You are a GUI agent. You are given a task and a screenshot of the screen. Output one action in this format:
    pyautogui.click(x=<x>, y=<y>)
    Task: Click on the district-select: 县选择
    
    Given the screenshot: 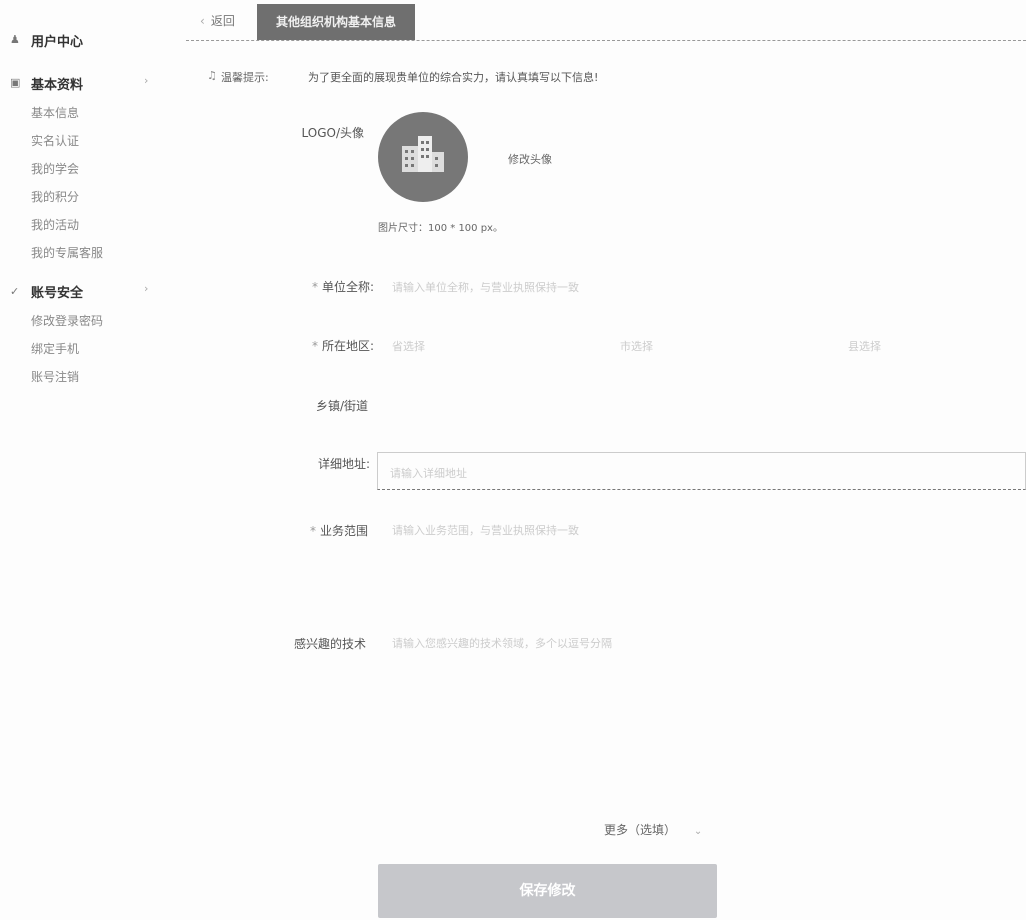 What is the action you would take?
    pyautogui.click(x=864, y=346)
    